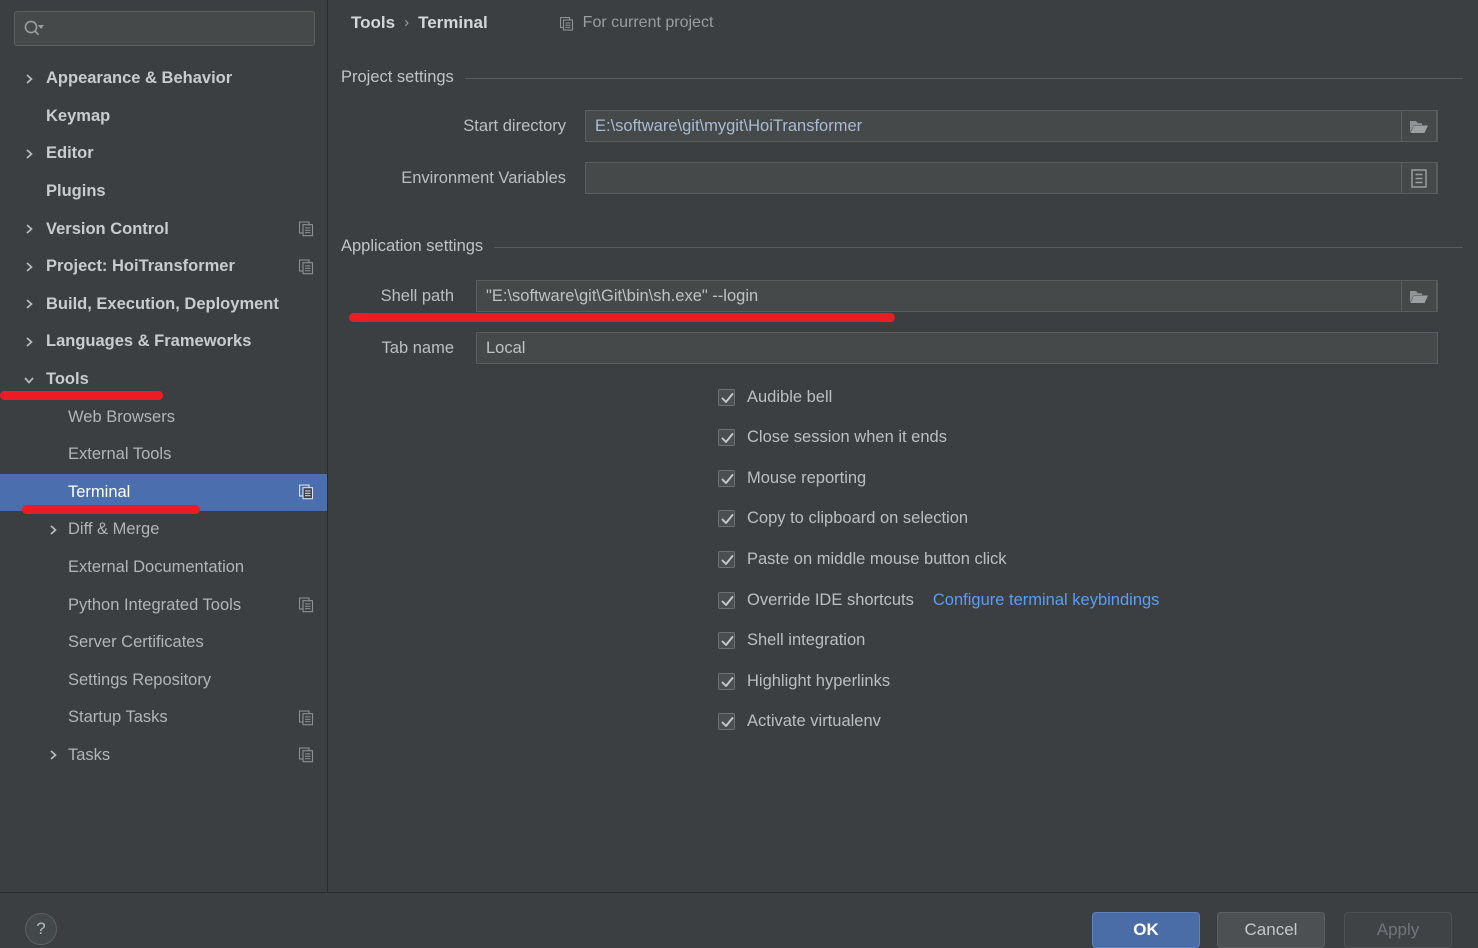 The width and height of the screenshot is (1478, 948). Describe the element at coordinates (114, 529) in the screenshot. I see `sidebar-item-label: Diff & Merge` at that location.